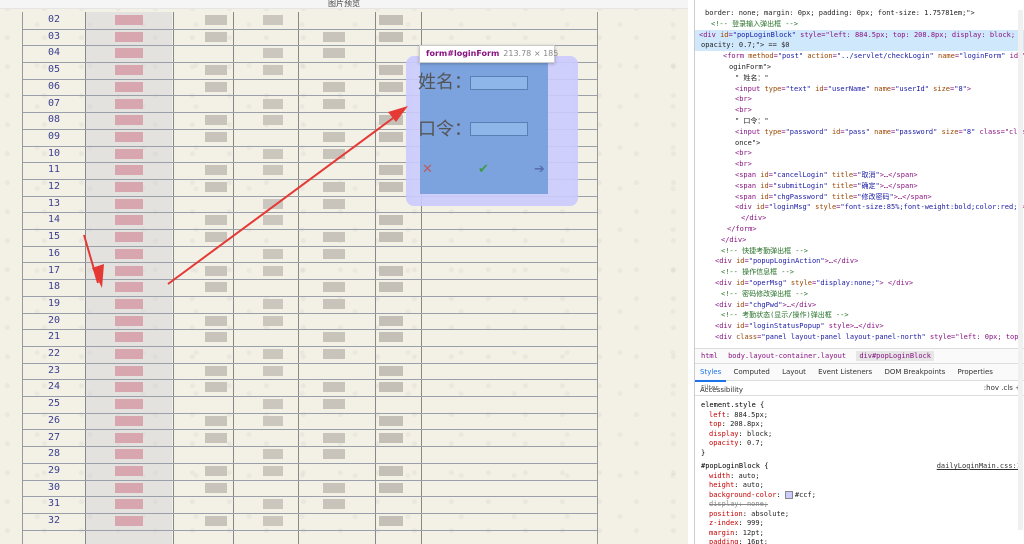 This screenshot has width=1024, height=544. Describe the element at coordinates (859, 424) in the screenshot. I see `style-property: top: 208.8px;` at that location.